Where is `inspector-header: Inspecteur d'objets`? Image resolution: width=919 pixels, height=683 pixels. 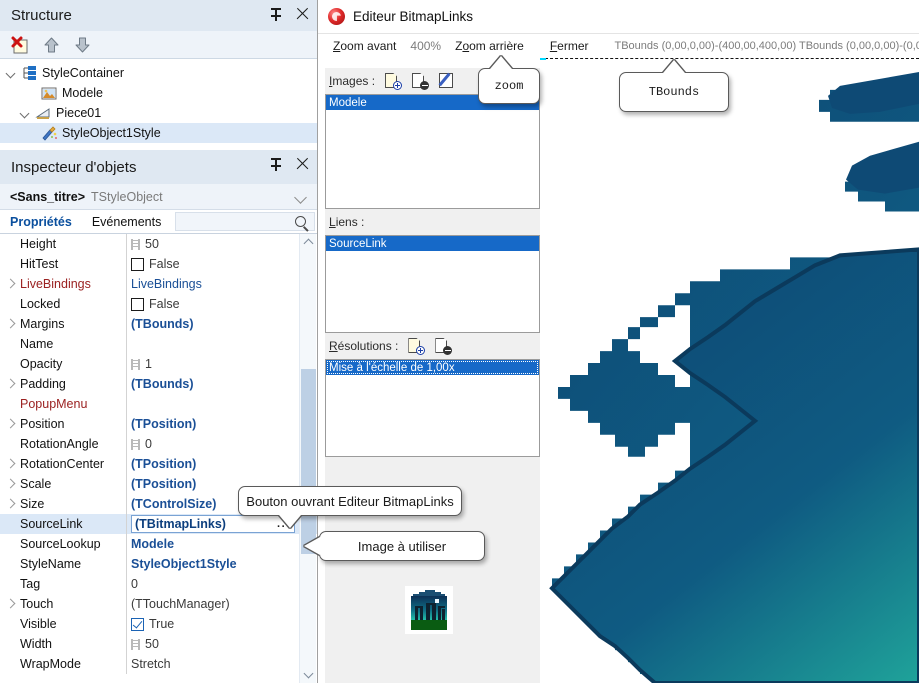 inspector-header: Inspecteur d'objets is located at coordinates (158, 167).